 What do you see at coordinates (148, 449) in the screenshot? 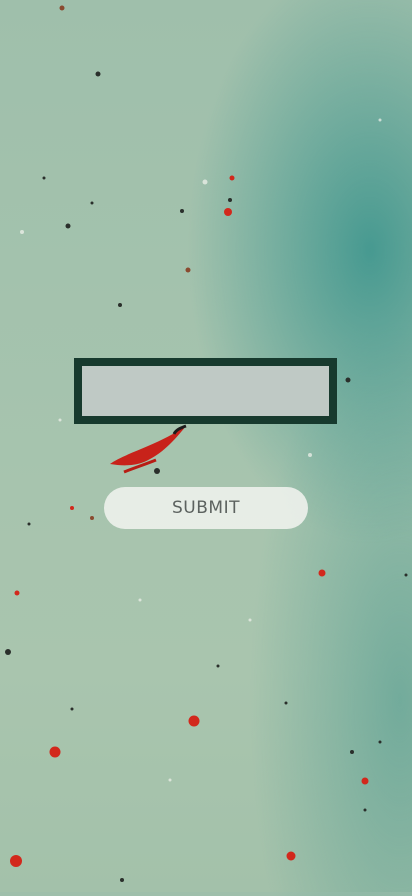
I see `red-petal-decoration` at bounding box center [148, 449].